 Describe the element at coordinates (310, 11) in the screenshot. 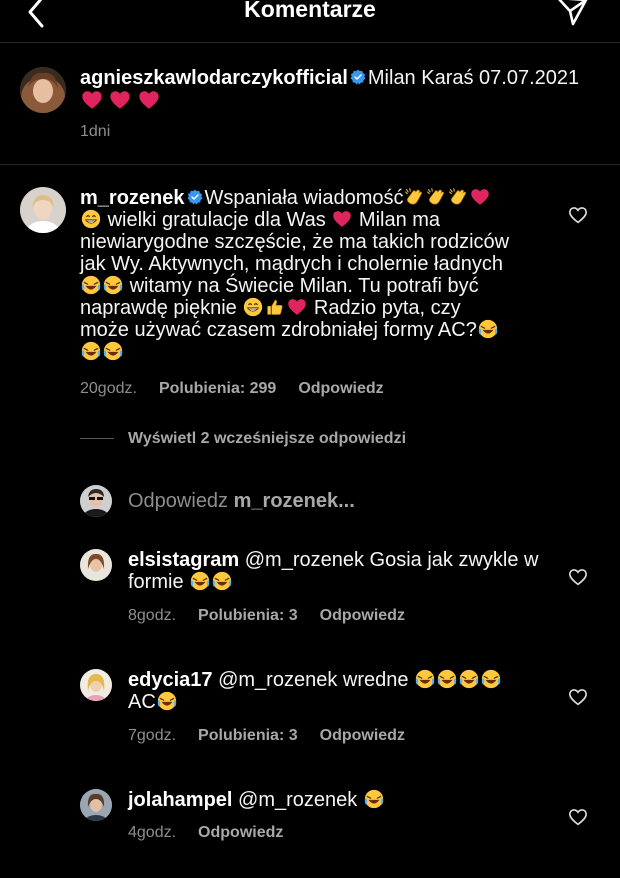

I see `page-title: Komentarze` at that location.